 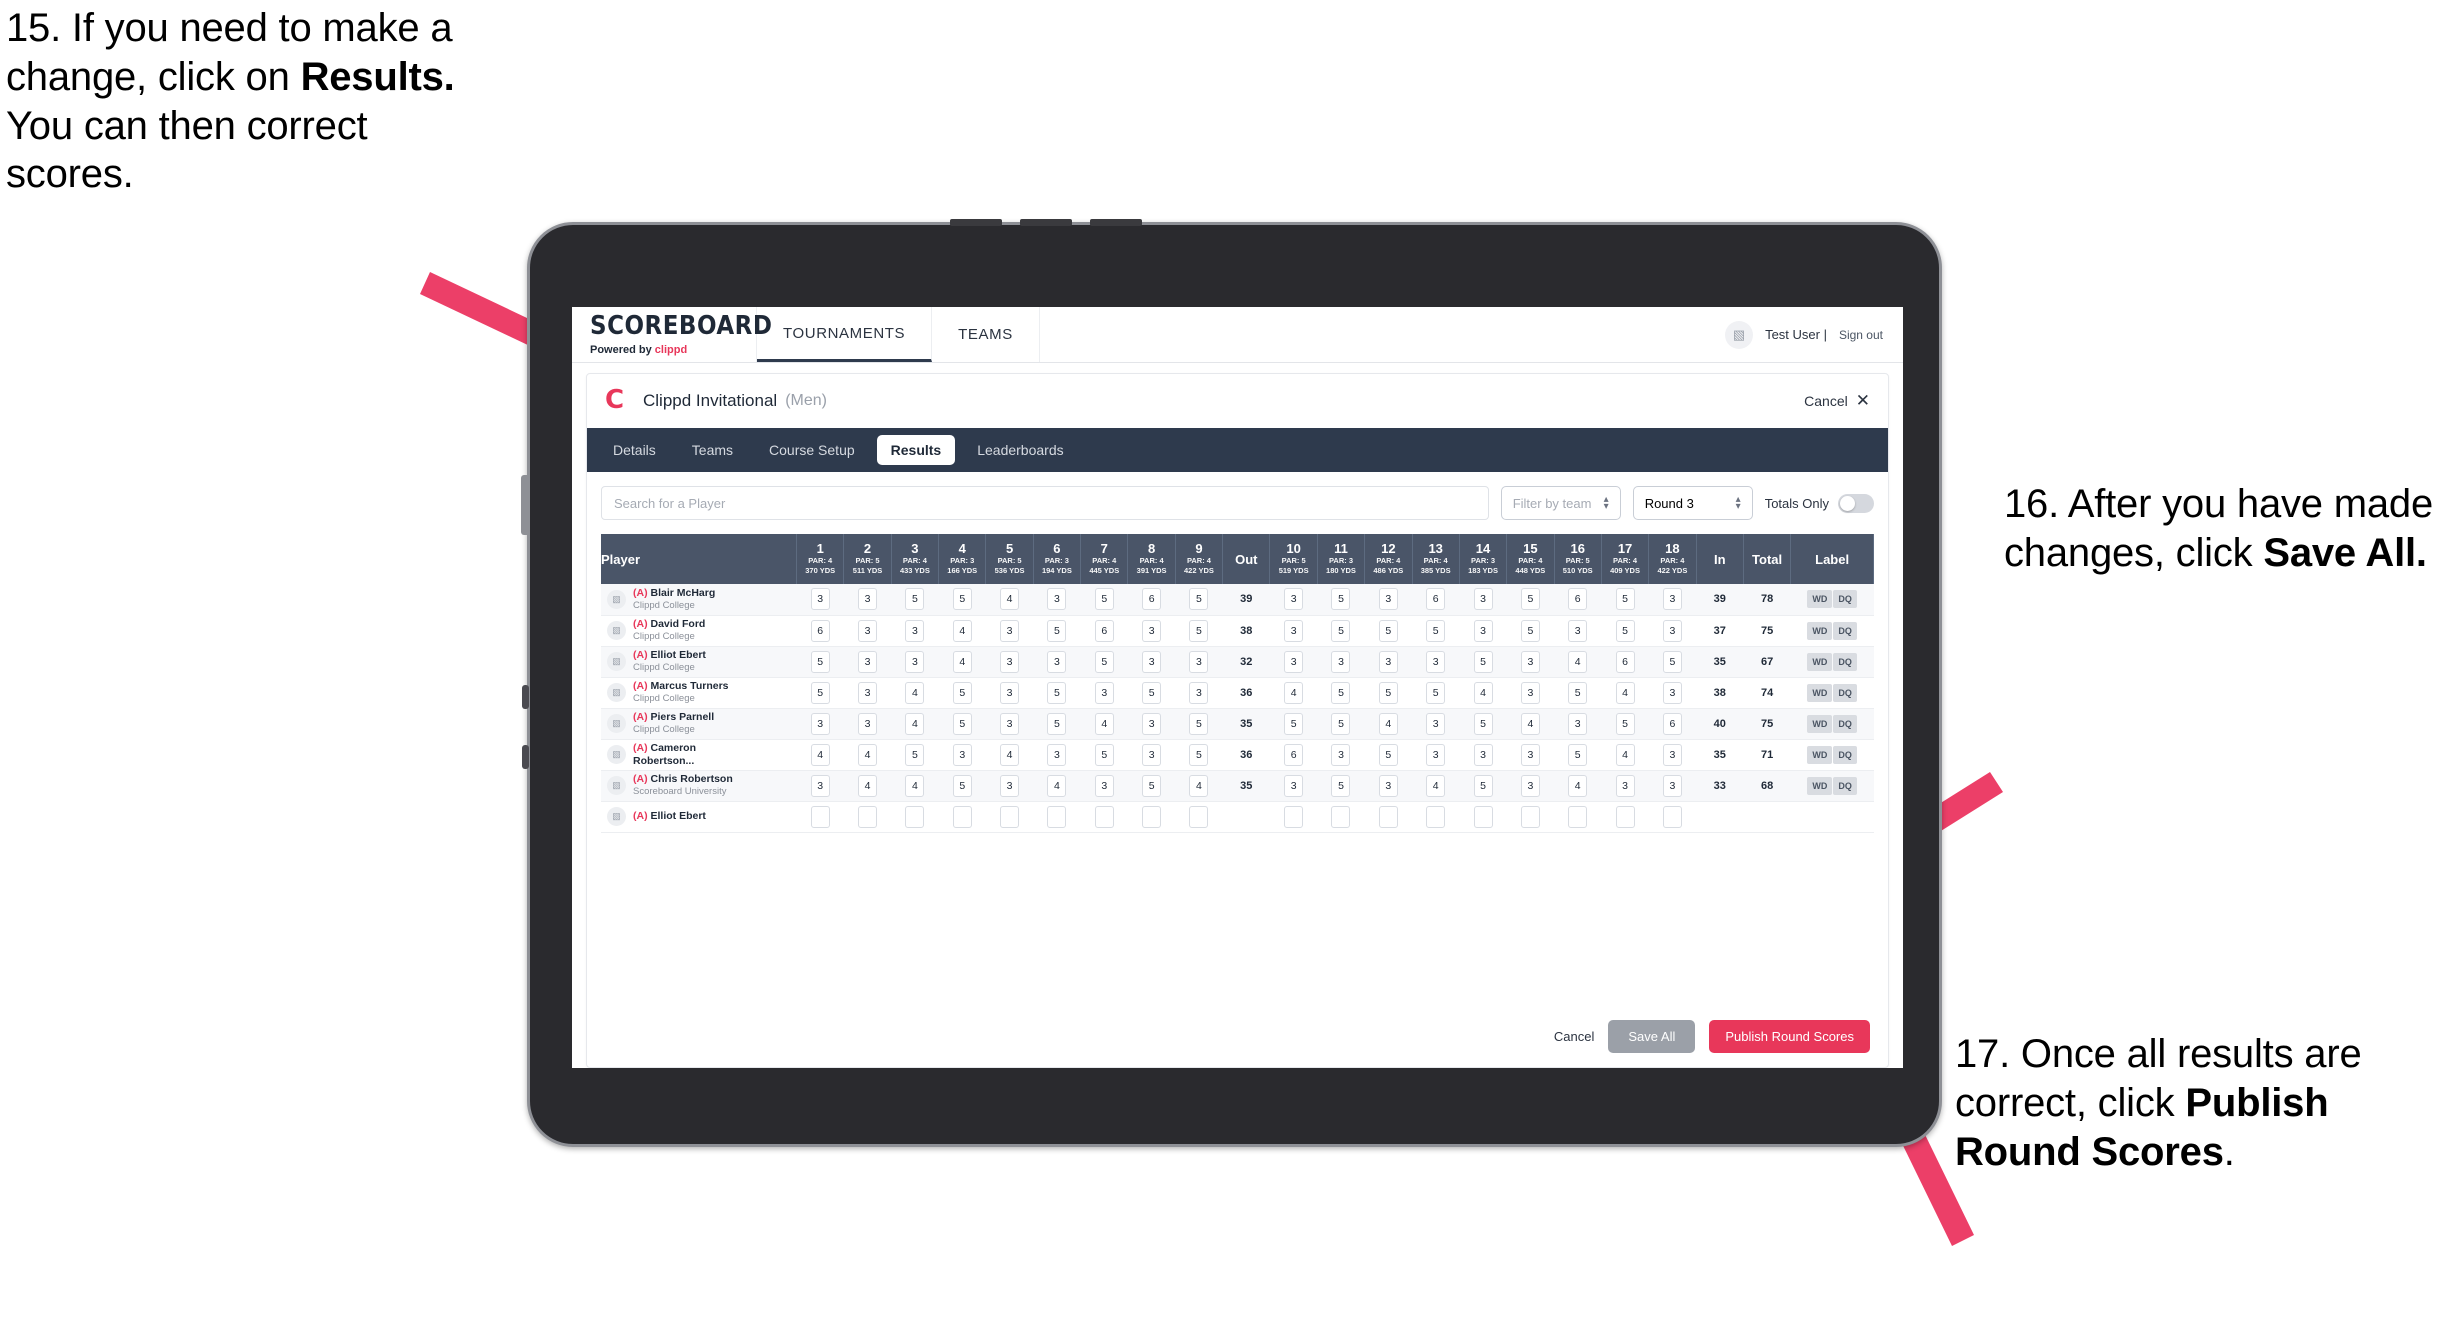 I want to click on score-cell-hole-1: 6, so click(x=820, y=631).